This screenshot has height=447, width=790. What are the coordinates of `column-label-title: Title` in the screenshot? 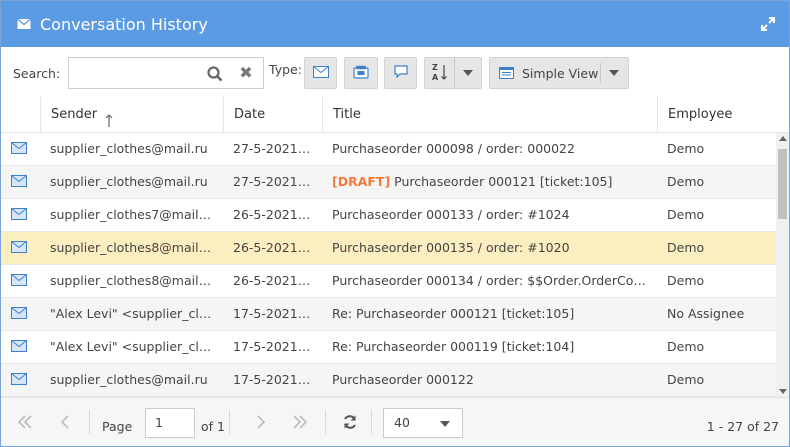 It's located at (347, 114).